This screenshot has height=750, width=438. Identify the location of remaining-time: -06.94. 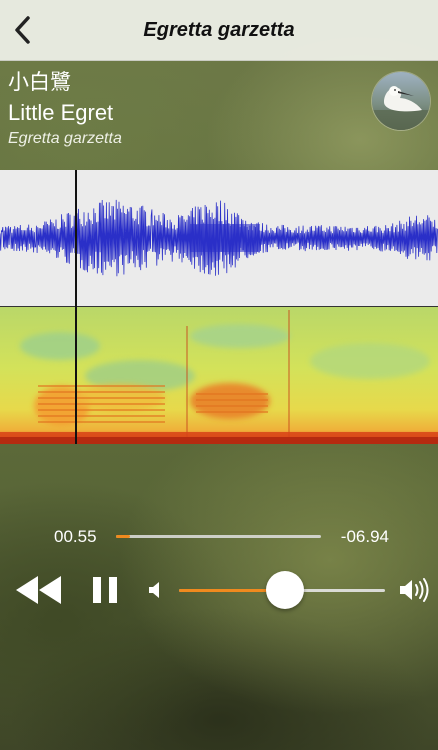
(364, 536).